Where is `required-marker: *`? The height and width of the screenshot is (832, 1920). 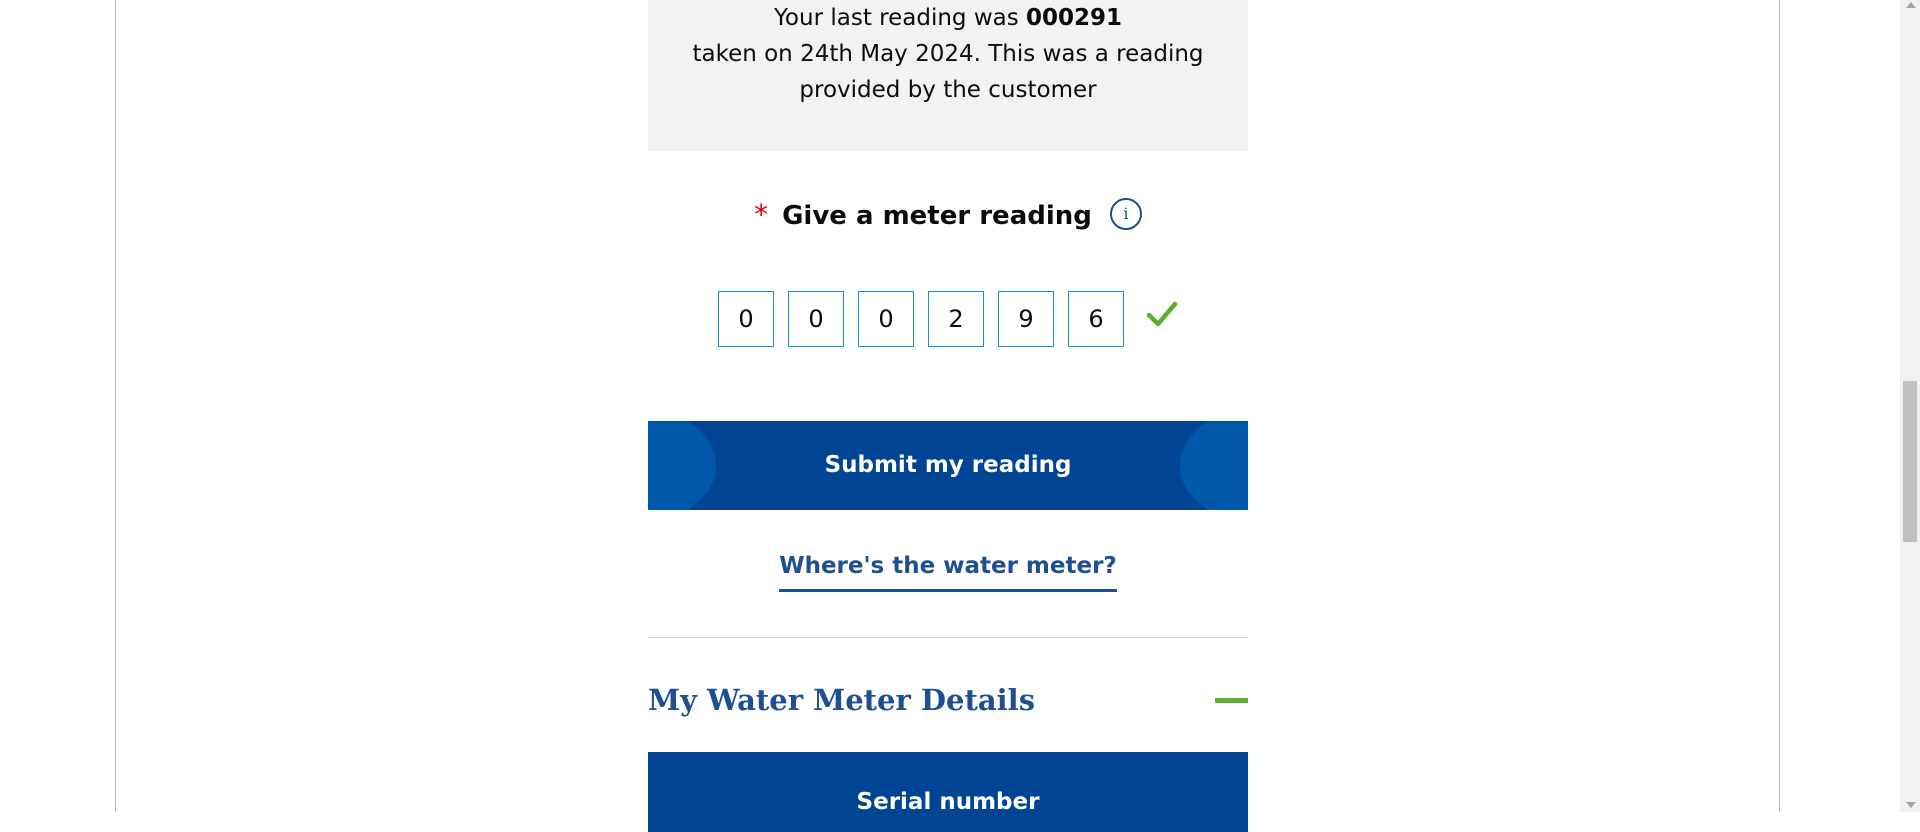 required-marker: * is located at coordinates (761, 214).